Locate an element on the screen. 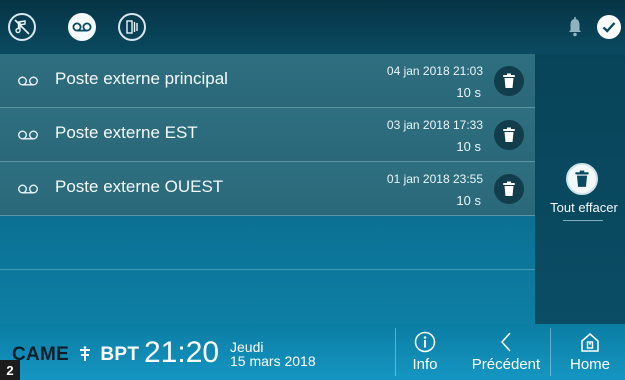 The image size is (625, 380). message-caller: Poste externe OUEST is located at coordinates (139, 186).